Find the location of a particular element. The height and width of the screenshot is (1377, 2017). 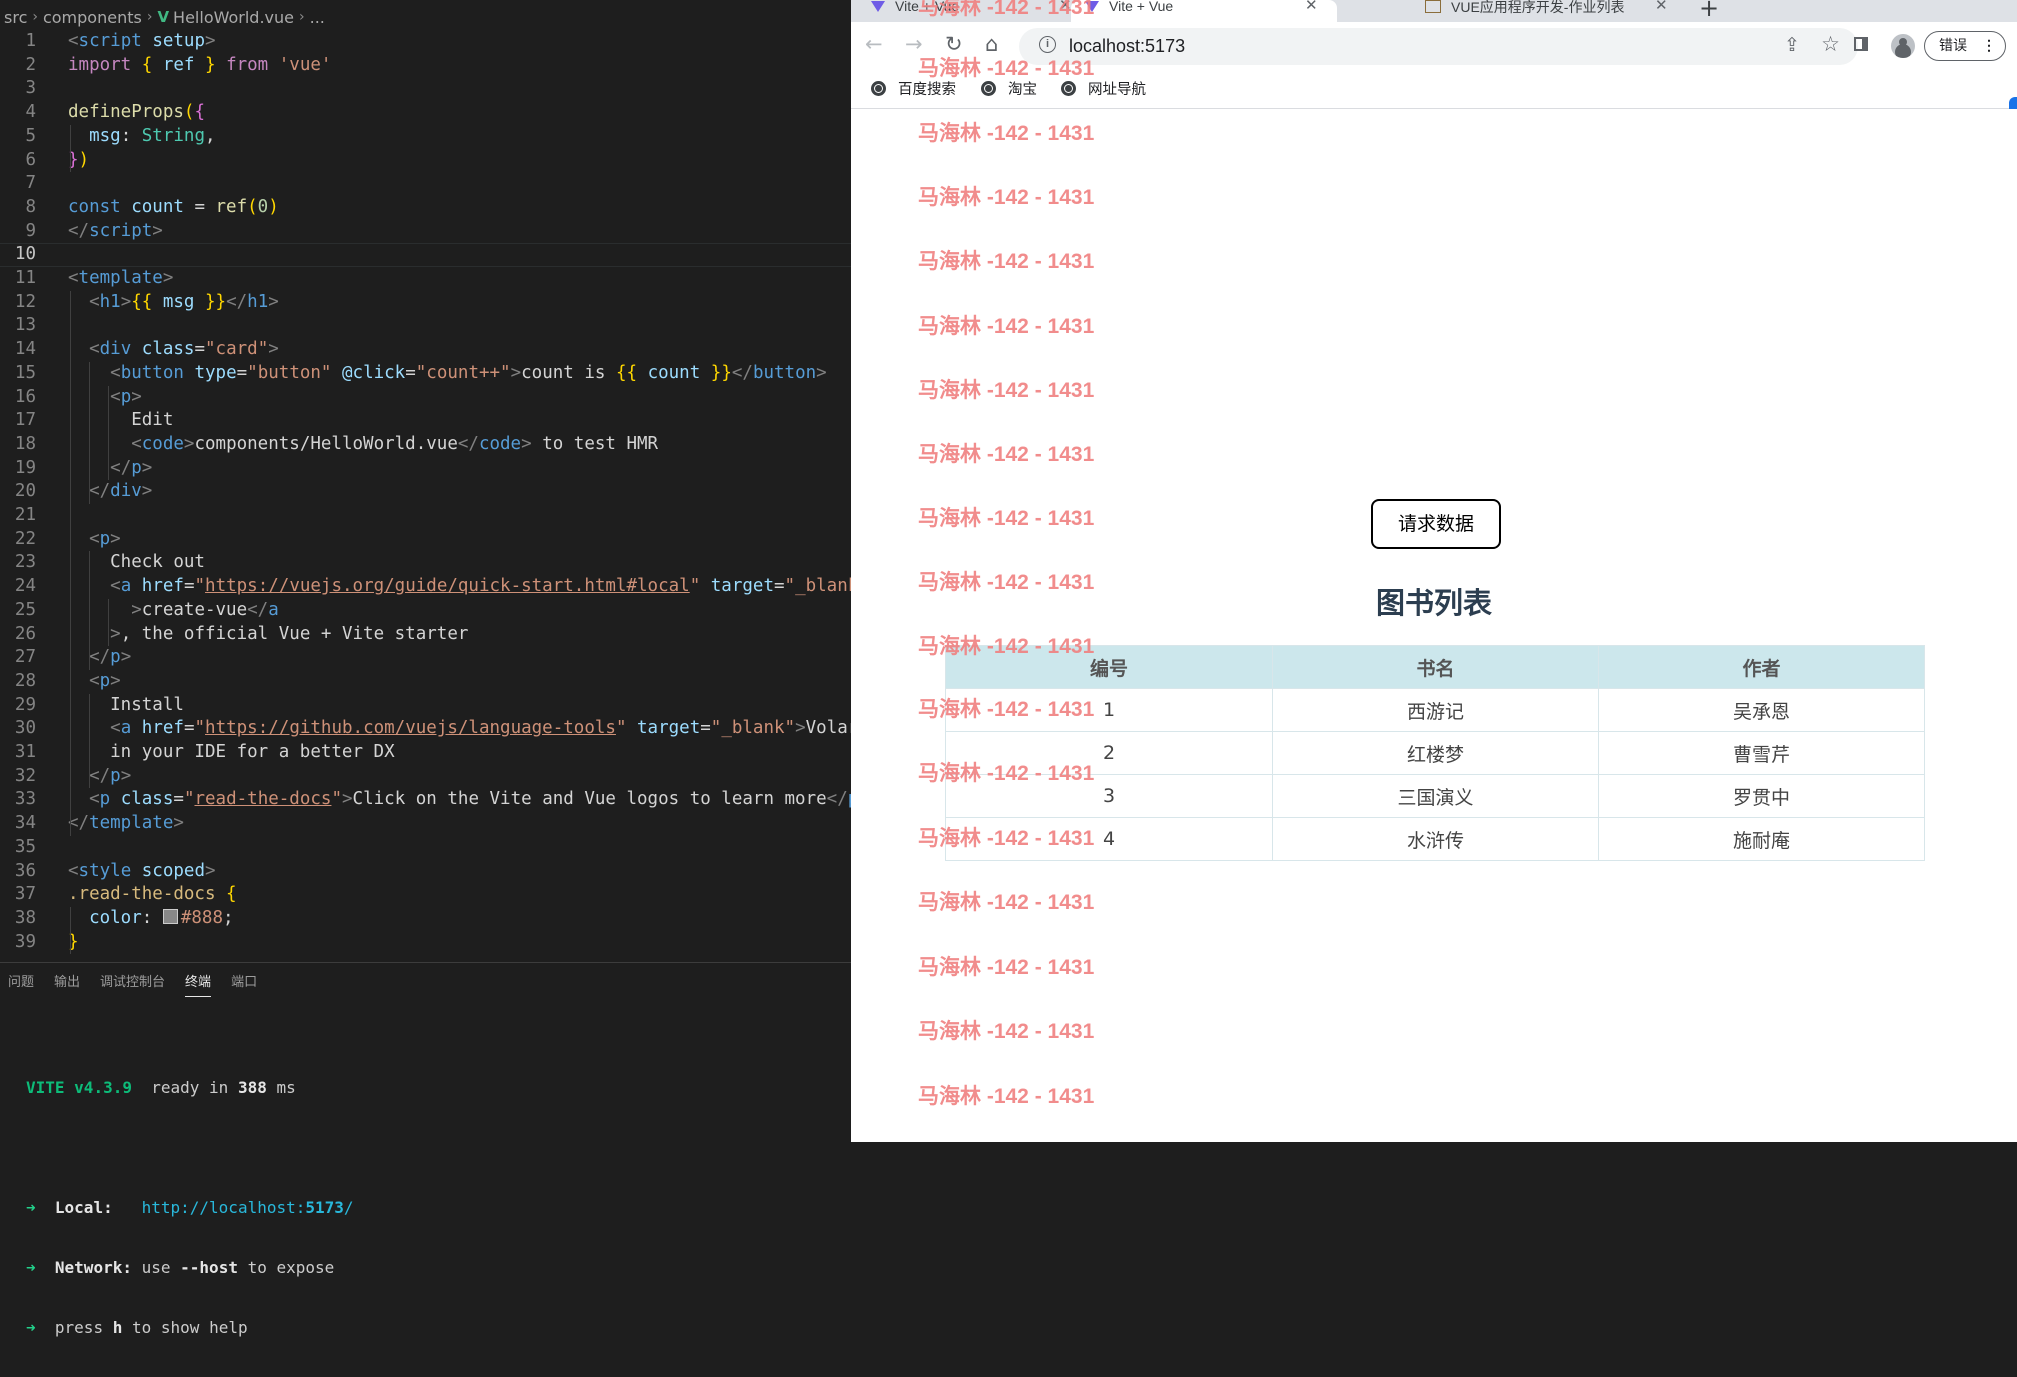

new-tab-plus-icon: + is located at coordinates (1709, 11).